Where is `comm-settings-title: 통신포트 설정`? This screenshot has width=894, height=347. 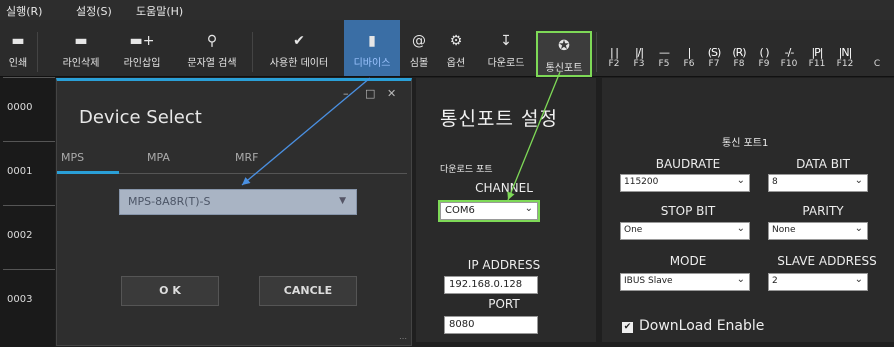
comm-settings-title: 통신포트 설정 is located at coordinates (499, 119).